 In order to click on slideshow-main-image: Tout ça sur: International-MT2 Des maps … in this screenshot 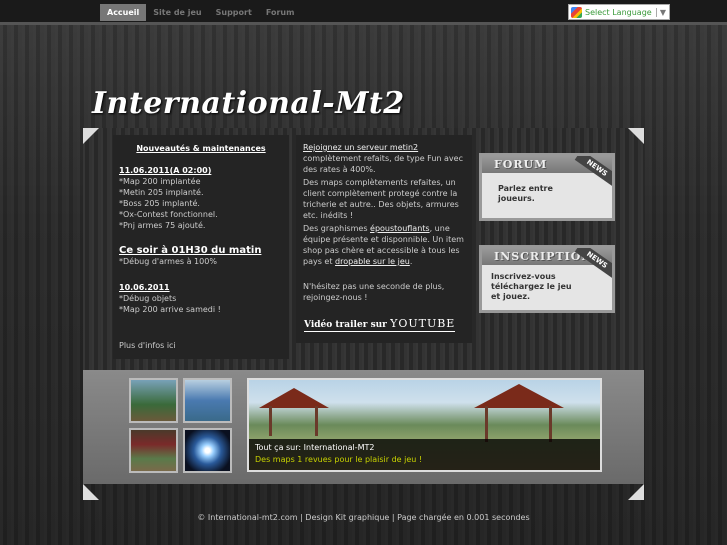, I will do `click(424, 425)`.